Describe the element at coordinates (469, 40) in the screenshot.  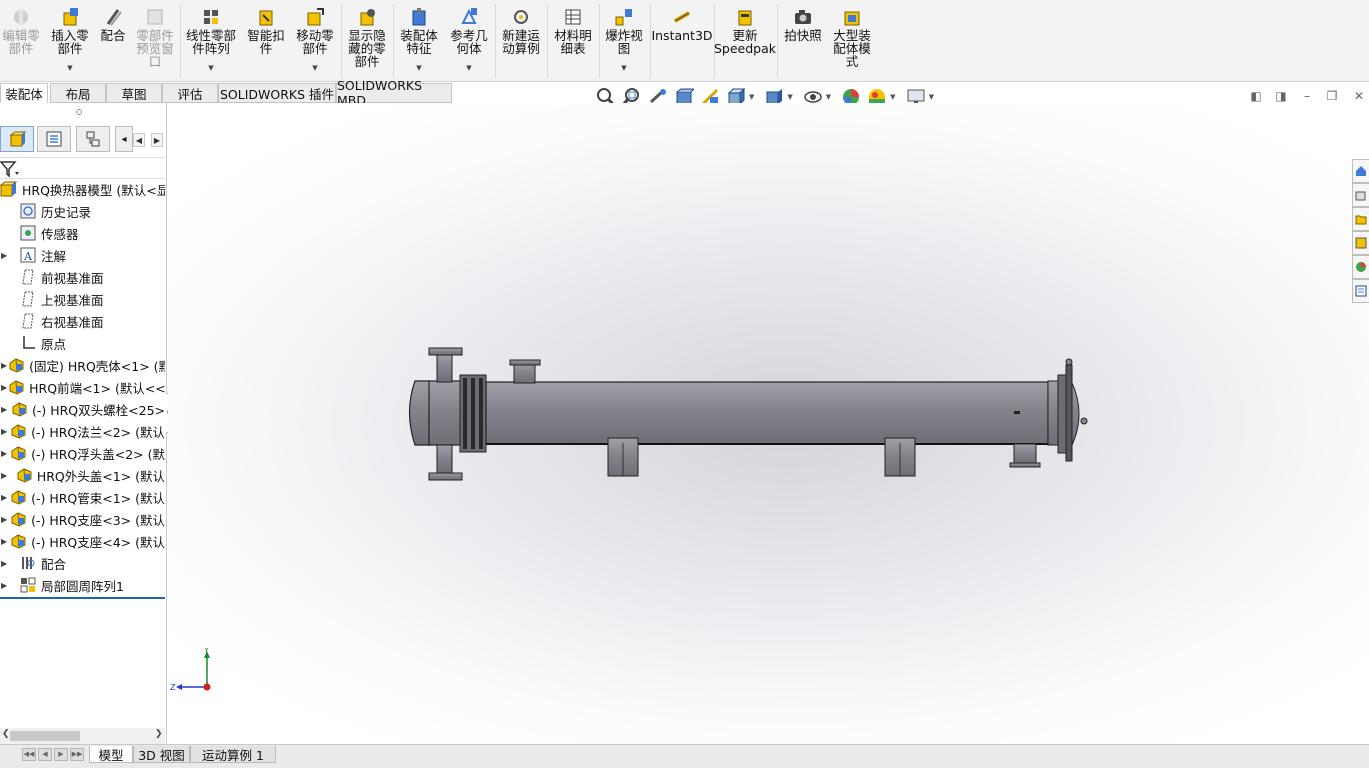
I see `reference-geometry-button: 参考几 何体 ▼` at that location.